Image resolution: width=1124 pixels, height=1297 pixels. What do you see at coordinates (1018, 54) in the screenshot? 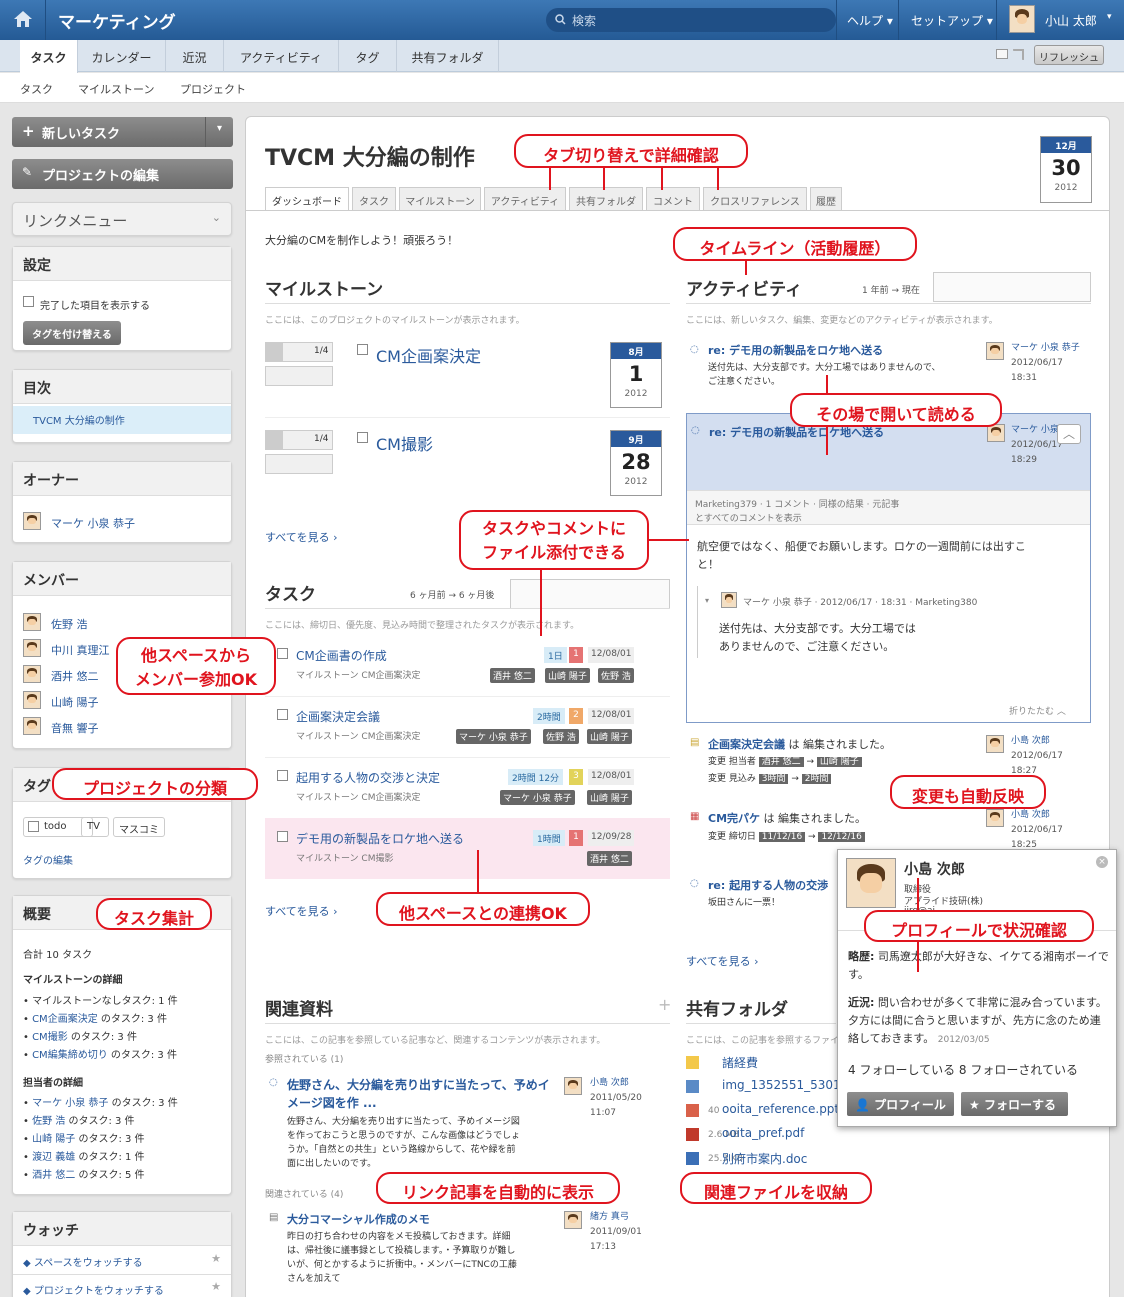
I see `rss-icon` at bounding box center [1018, 54].